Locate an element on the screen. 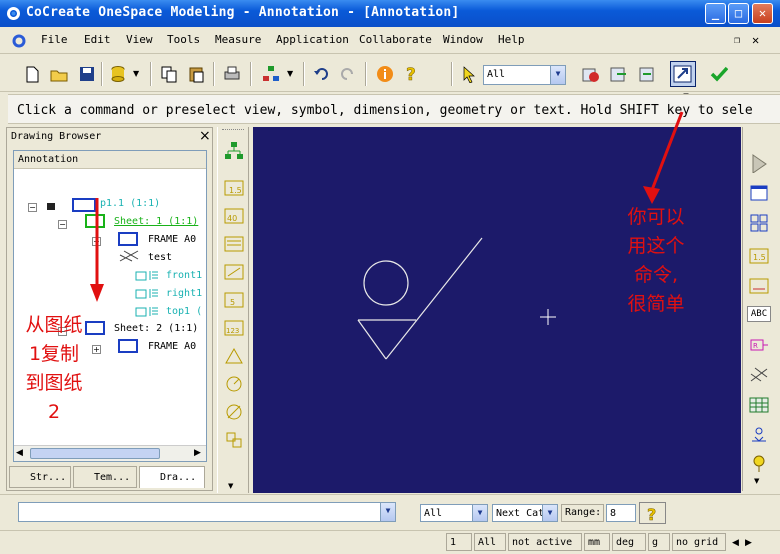 The height and width of the screenshot is (554, 780). minimize-button: _ is located at coordinates (715, 13).